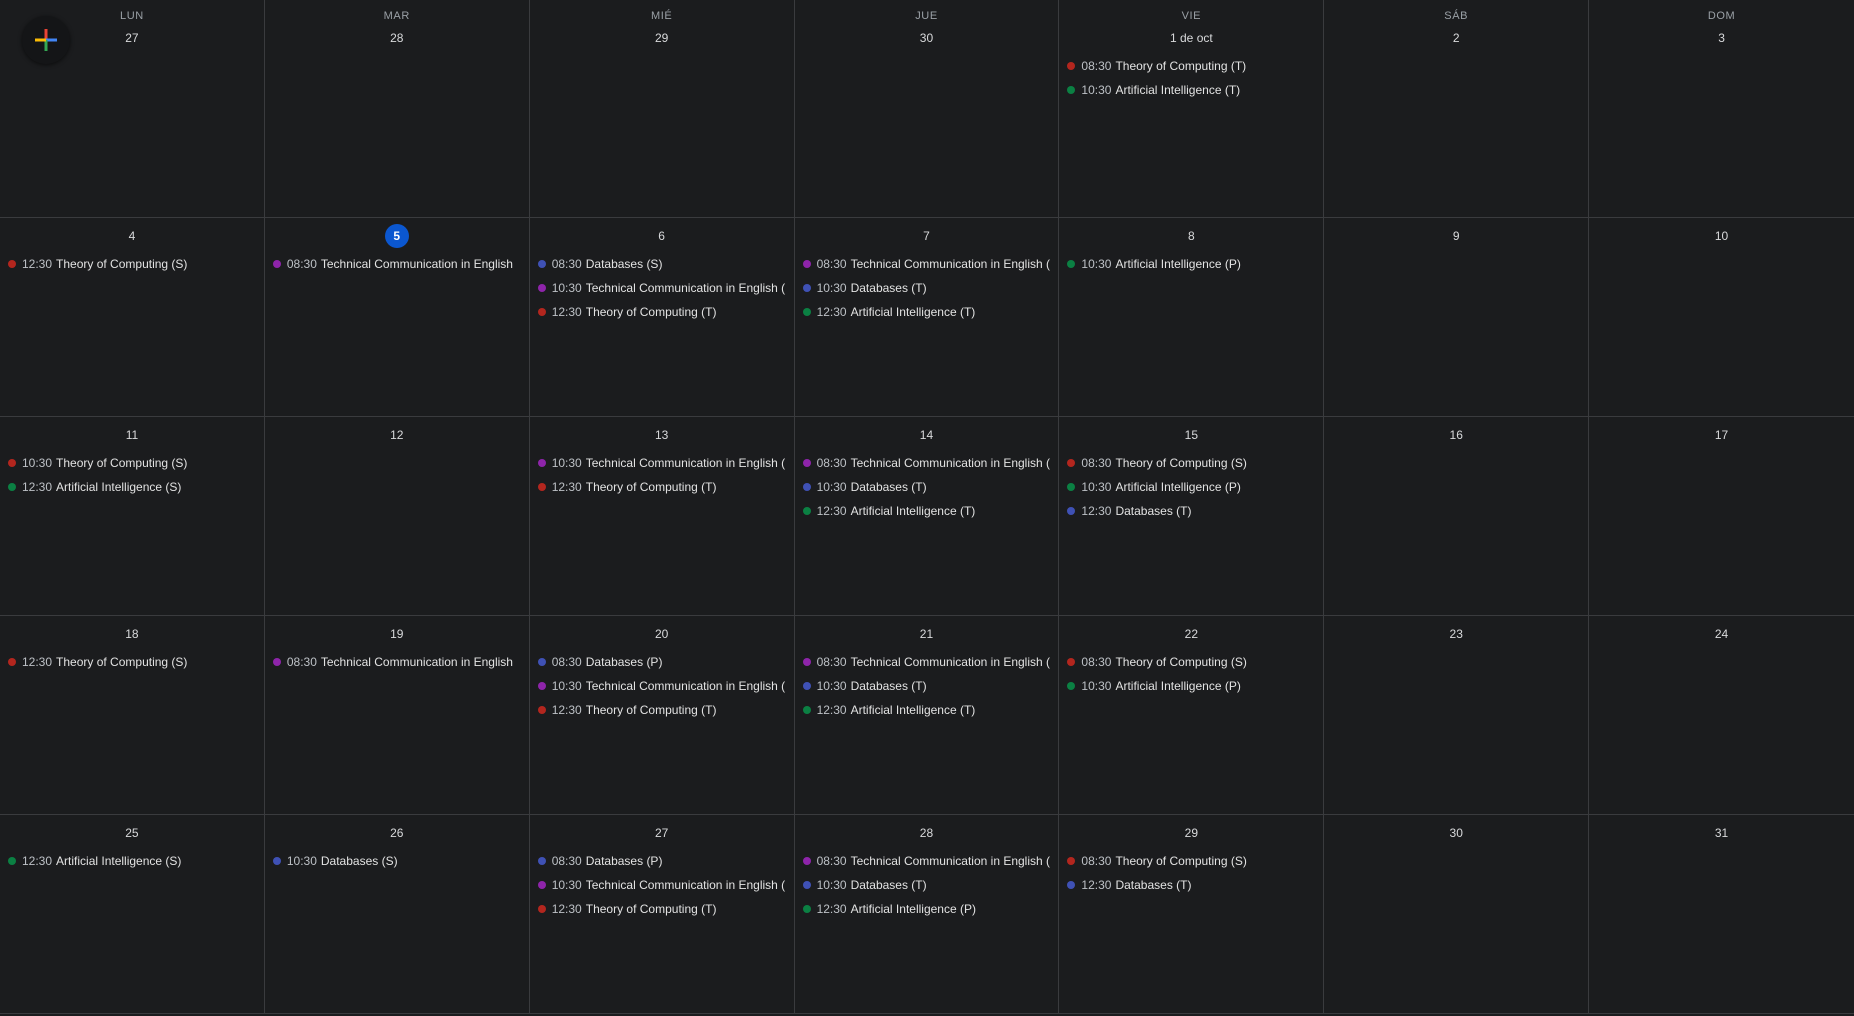 This screenshot has height=1016, width=1854. What do you see at coordinates (1722, 833) in the screenshot?
I see `date-number: 31` at bounding box center [1722, 833].